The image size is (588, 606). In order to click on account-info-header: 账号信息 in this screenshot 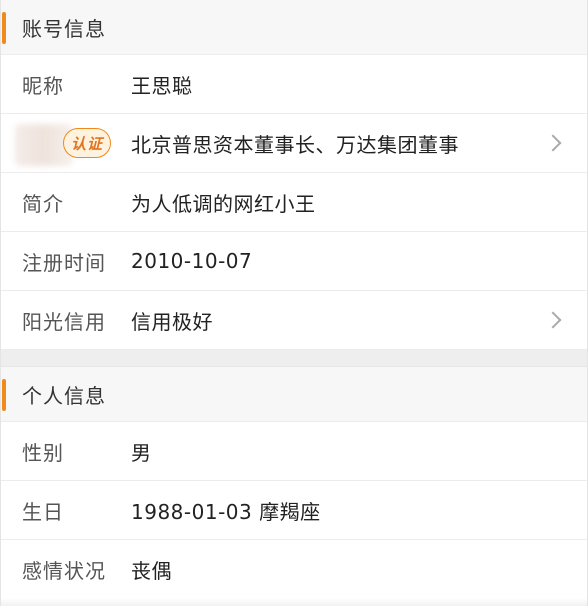, I will do `click(294, 27)`.